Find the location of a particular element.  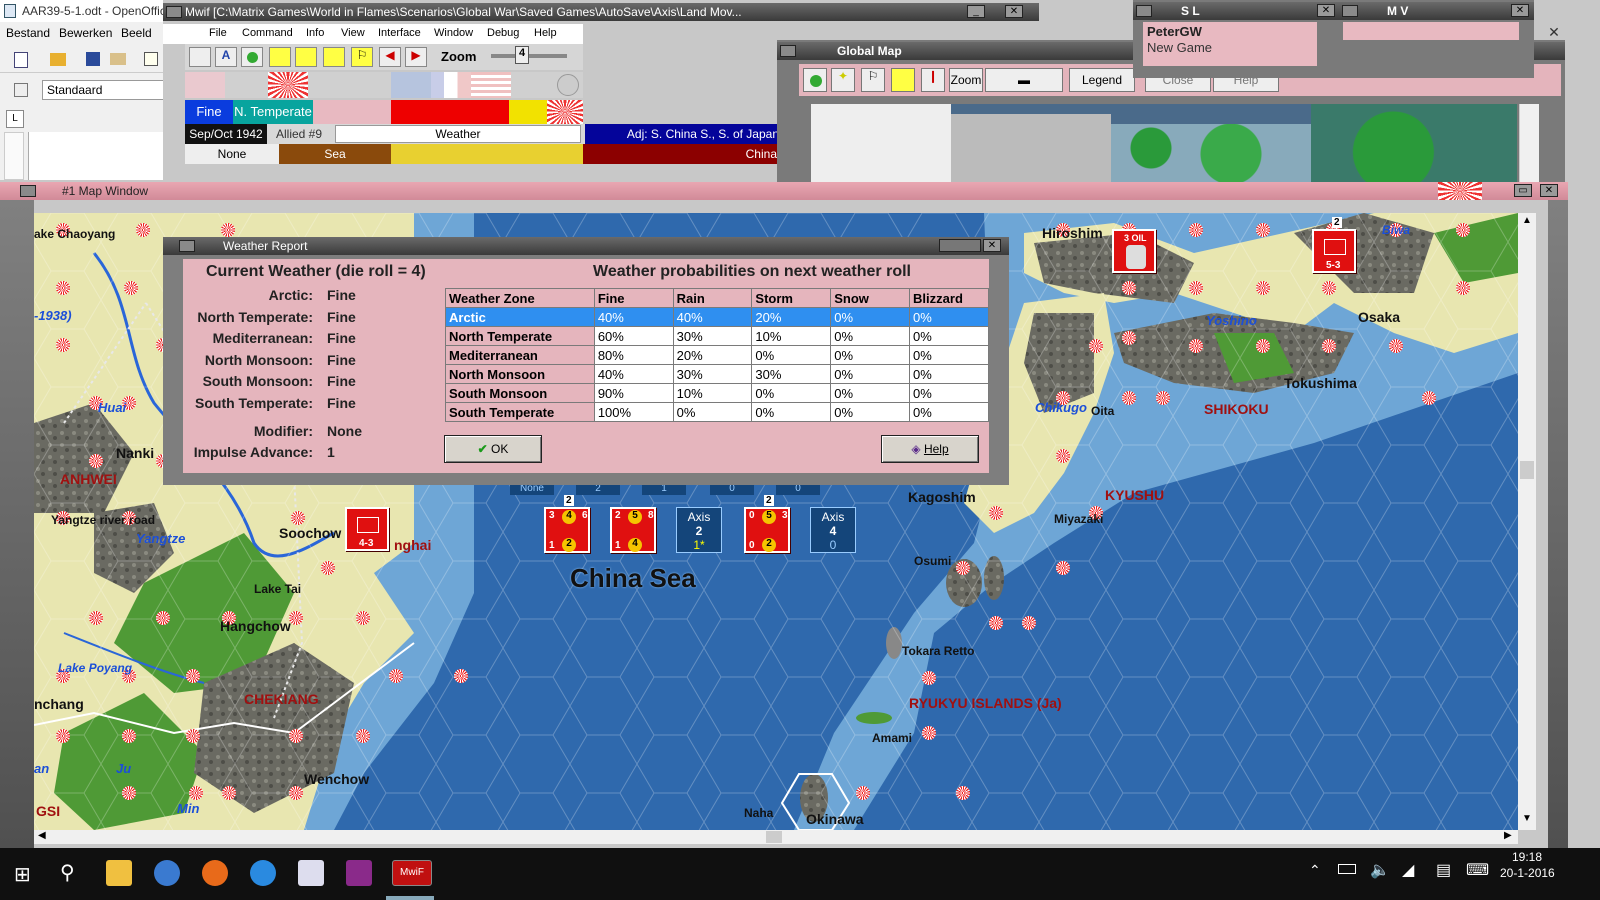

column-header: Weather Zone is located at coordinates (520, 298).